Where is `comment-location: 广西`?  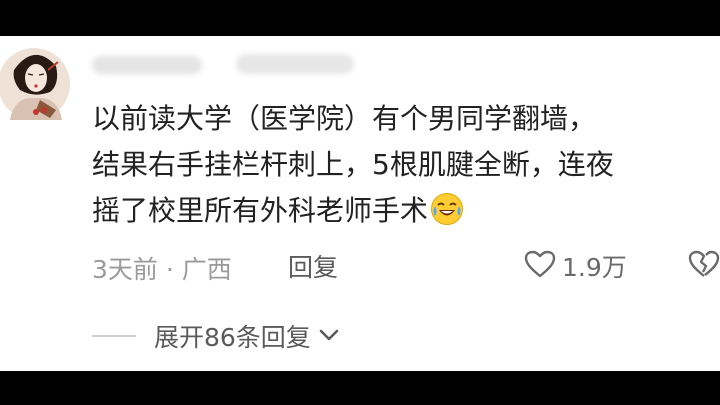 comment-location: 广西 is located at coordinates (206, 269).